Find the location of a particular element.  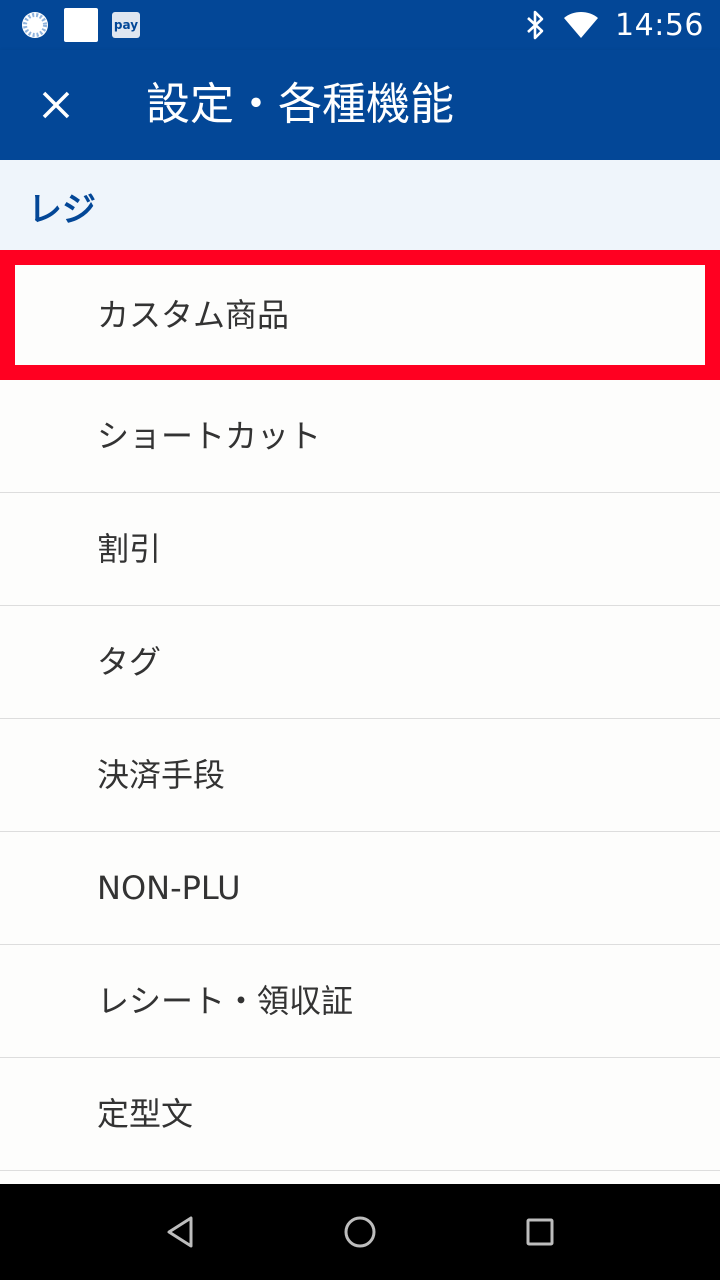

home-icon is located at coordinates (360, 1232).